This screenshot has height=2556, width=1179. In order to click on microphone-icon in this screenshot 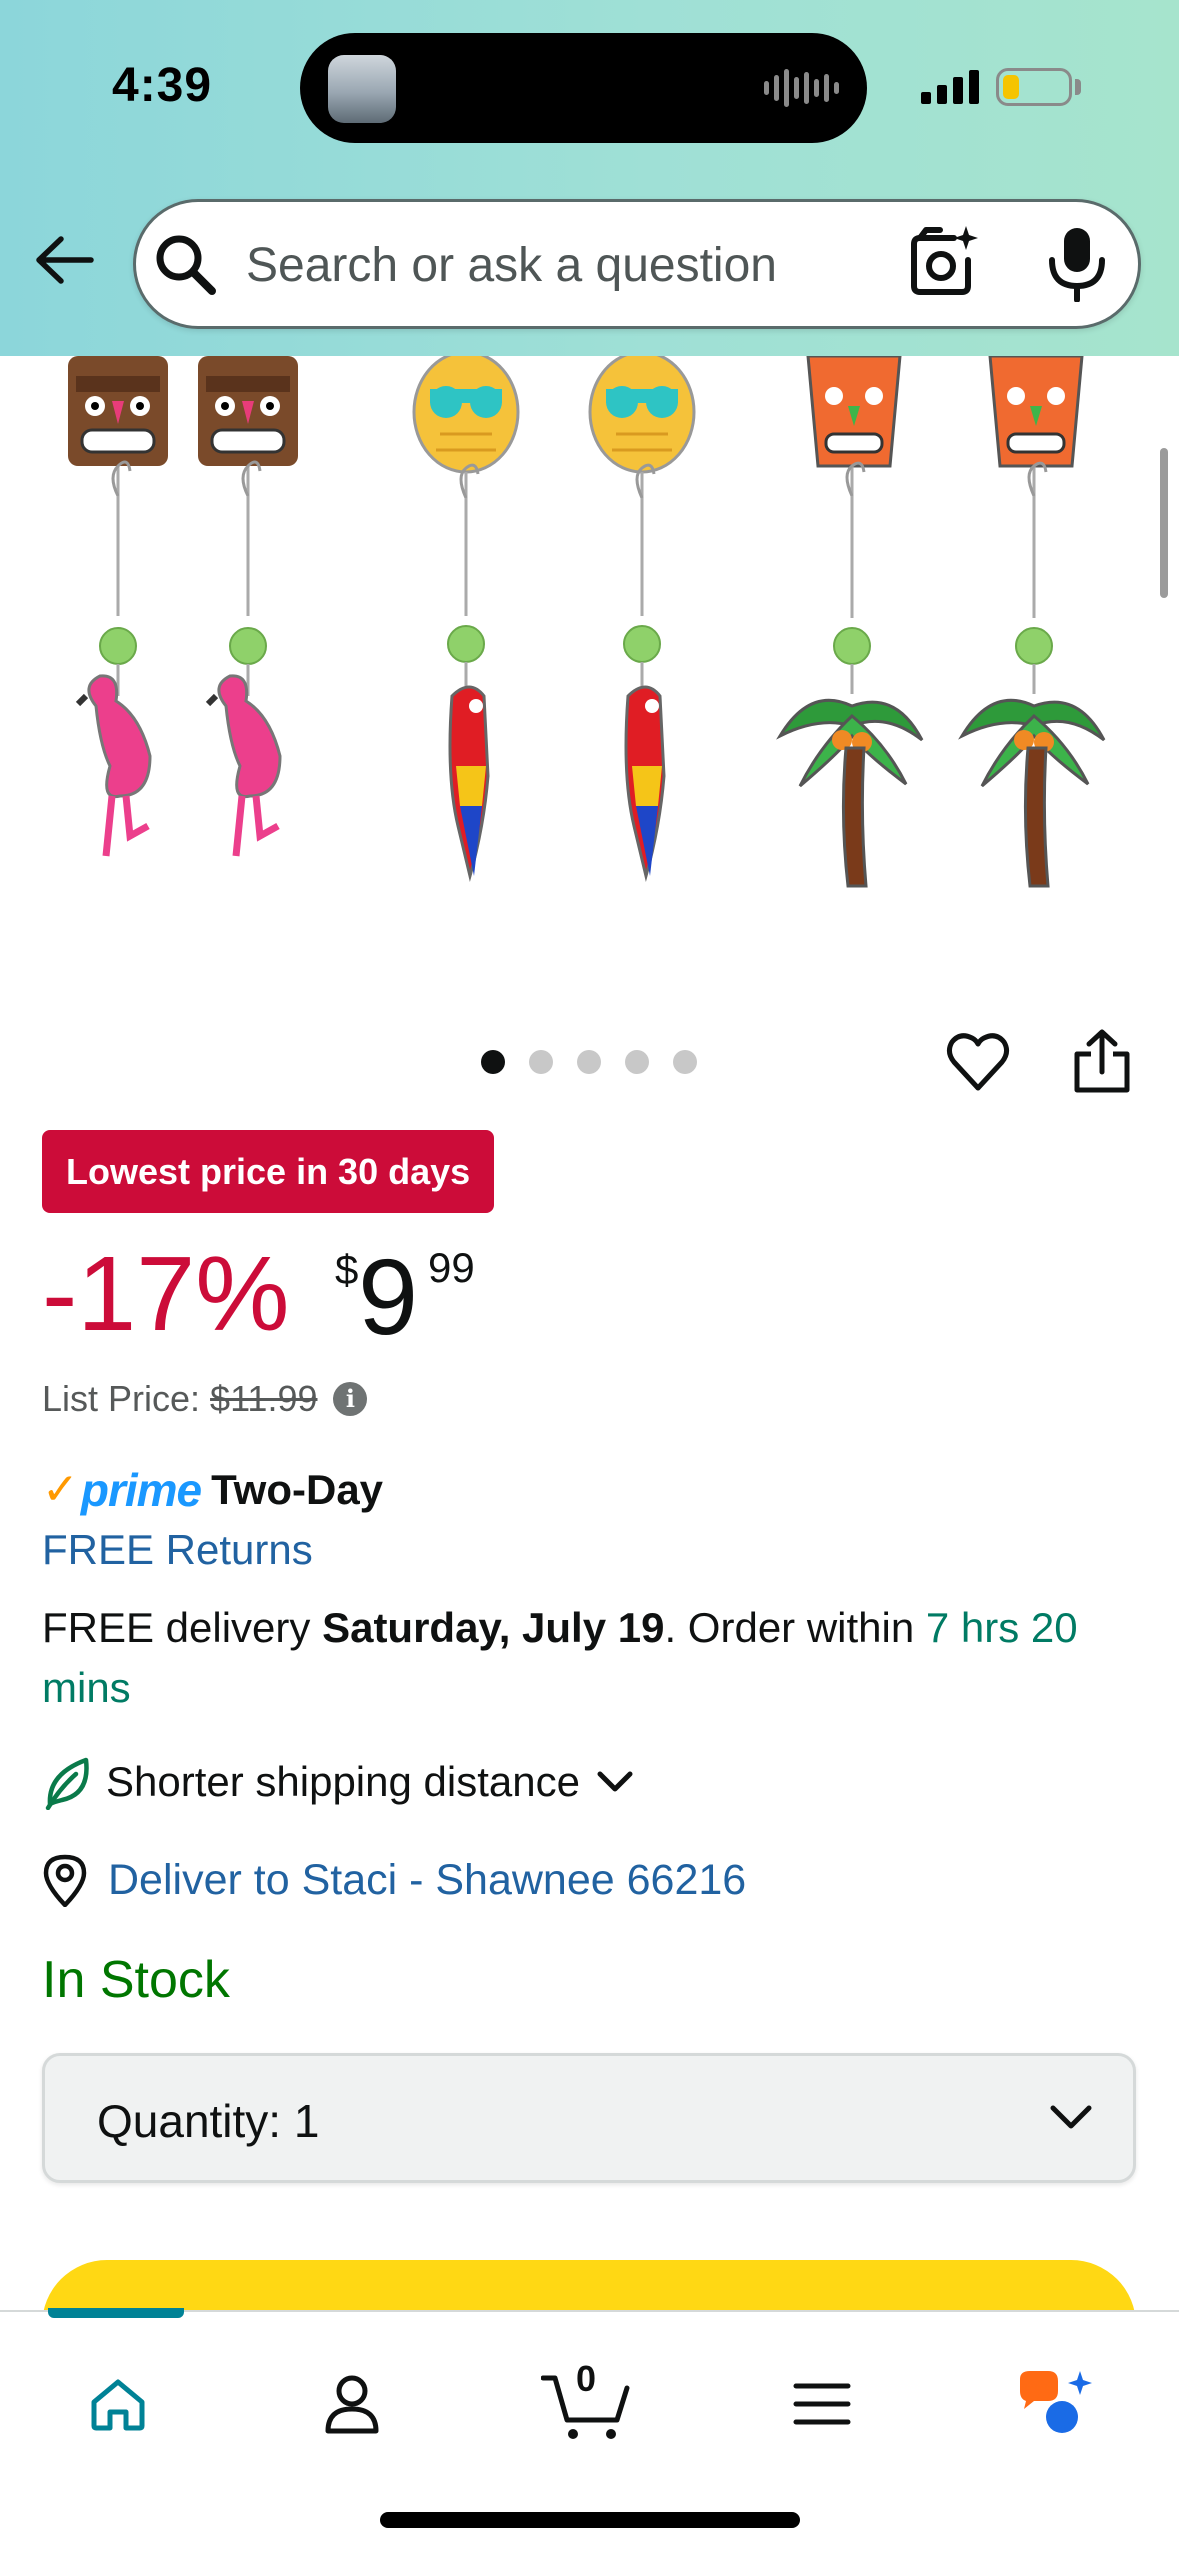, I will do `click(1077, 263)`.